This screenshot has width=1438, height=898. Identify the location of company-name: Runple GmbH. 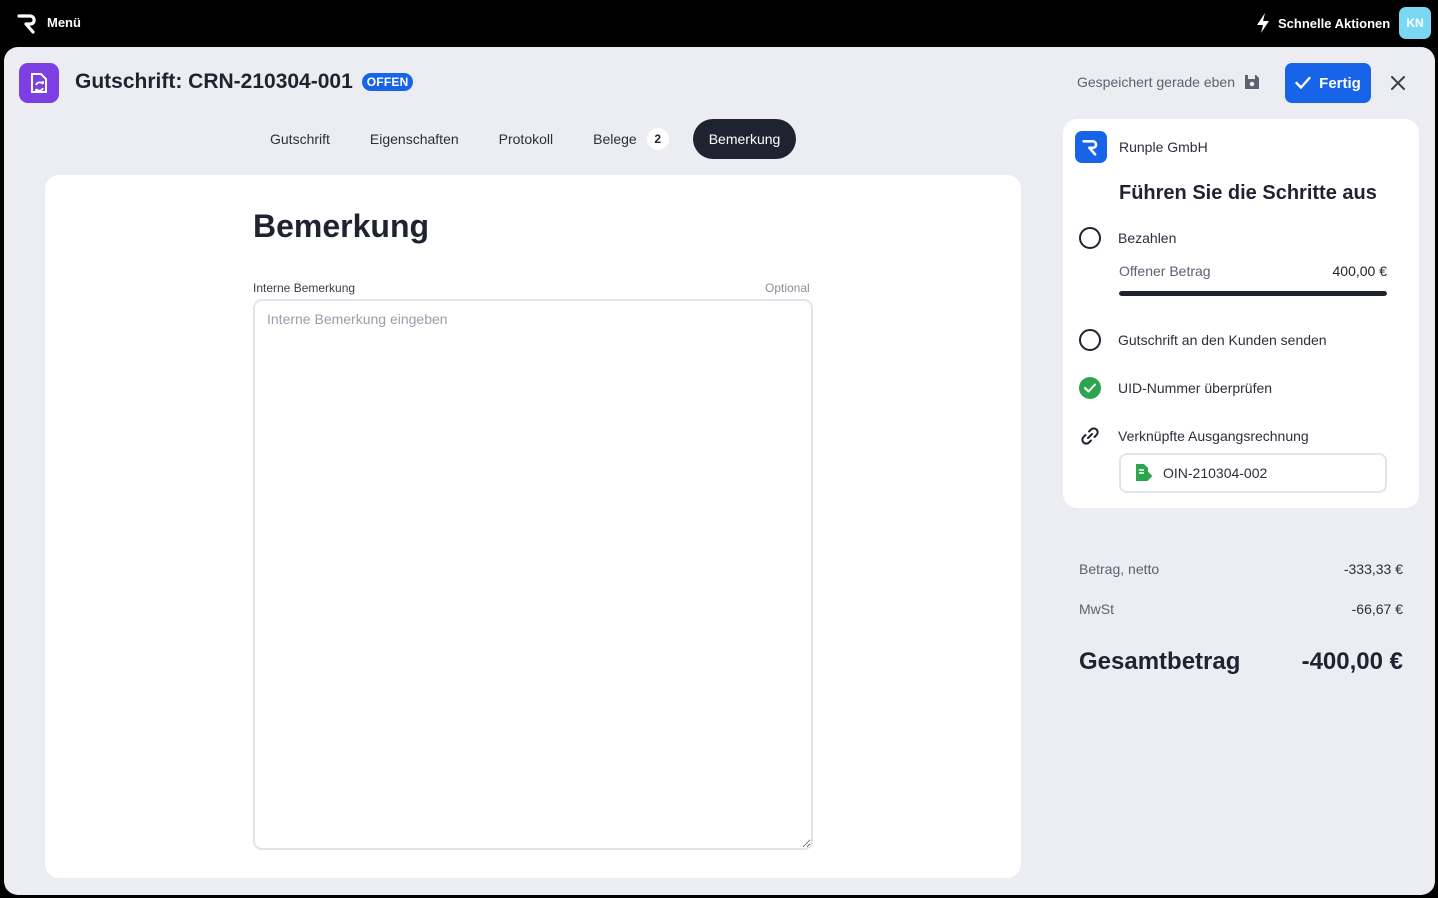
(1163, 147).